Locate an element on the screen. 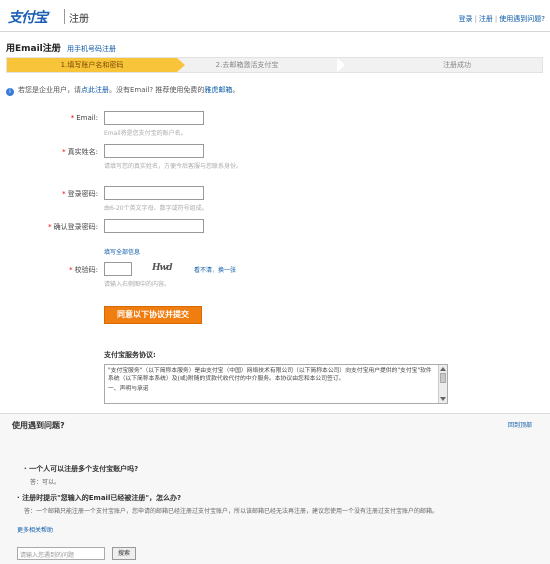  register-link: 注册 is located at coordinates (486, 19).